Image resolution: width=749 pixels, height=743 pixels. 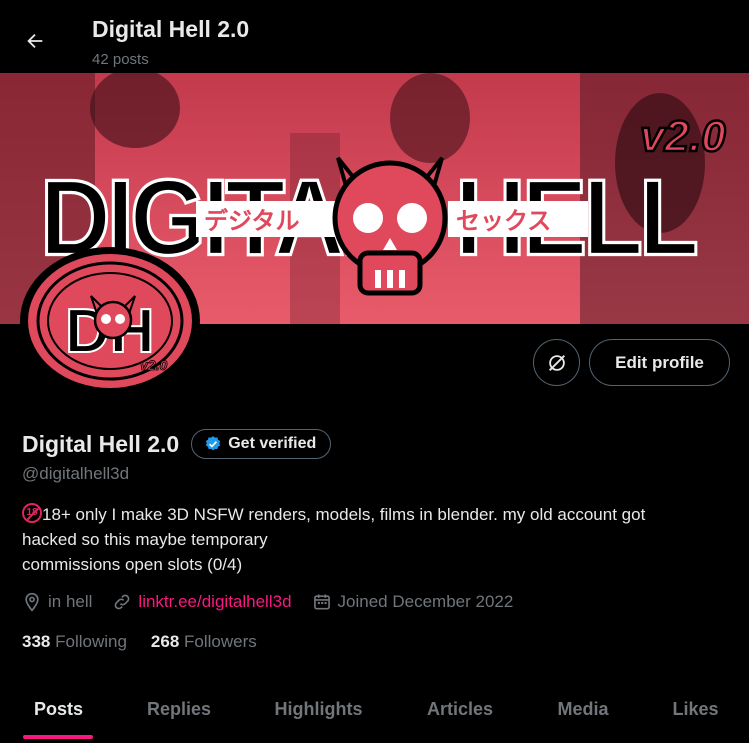 I want to click on verified-badge-icon, so click(x=213, y=443).